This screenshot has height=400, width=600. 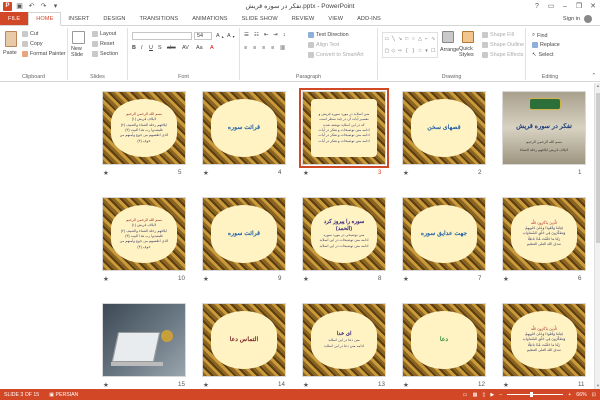 What do you see at coordinates (81, 52) in the screenshot?
I see `new-slide-button: New Slide` at bounding box center [81, 52].